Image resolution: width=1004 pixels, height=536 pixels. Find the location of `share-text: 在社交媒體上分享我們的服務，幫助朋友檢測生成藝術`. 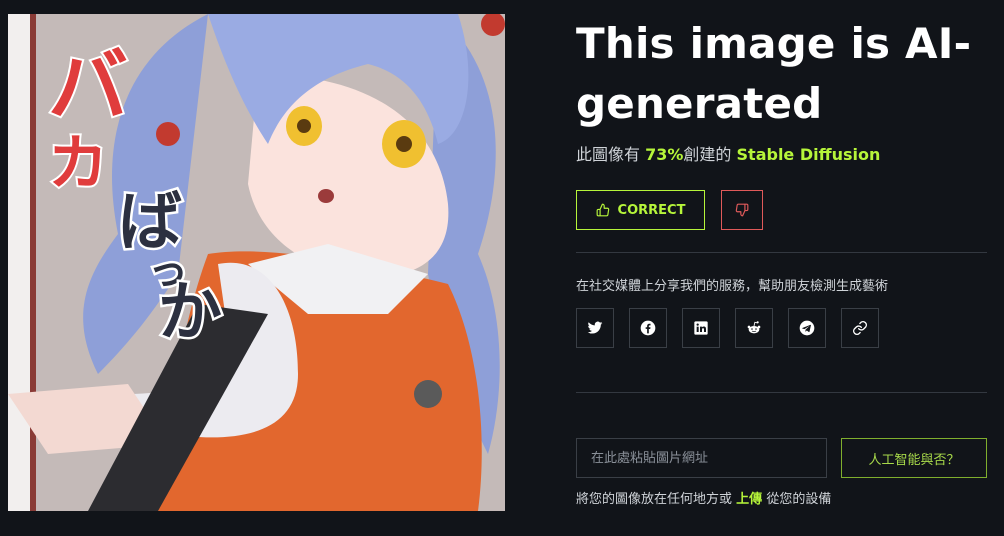

share-text: 在社交媒體上分享我們的服務，幫助朋友檢測生成藝術 is located at coordinates (732, 286).